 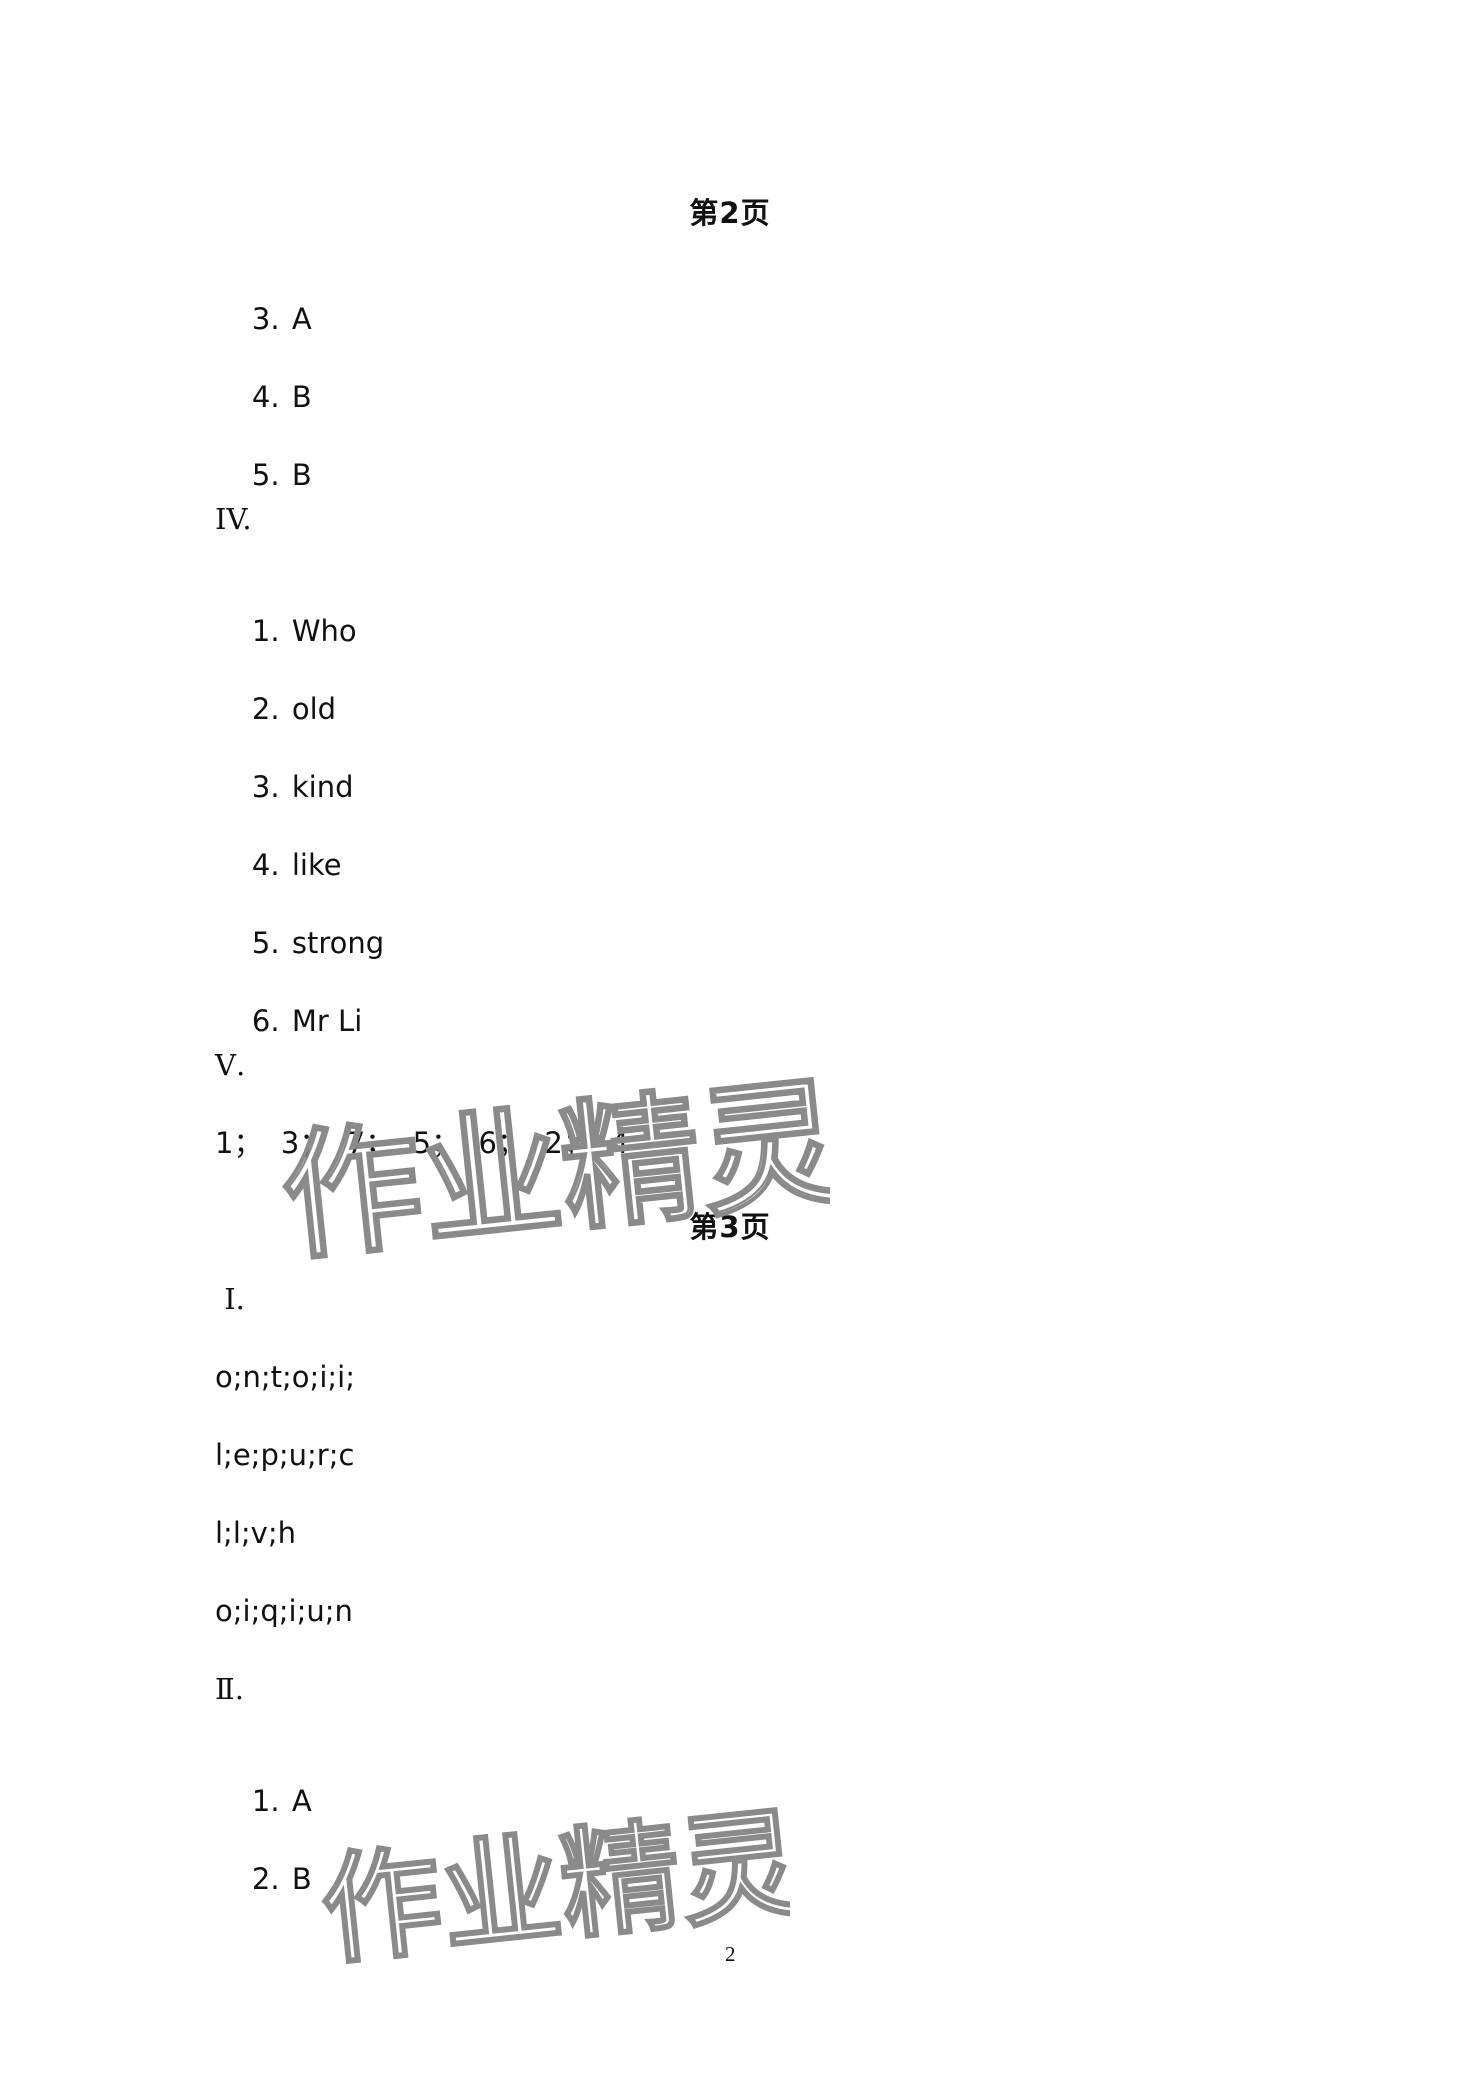 I want to click on answer-text: kind, so click(x=322, y=787).